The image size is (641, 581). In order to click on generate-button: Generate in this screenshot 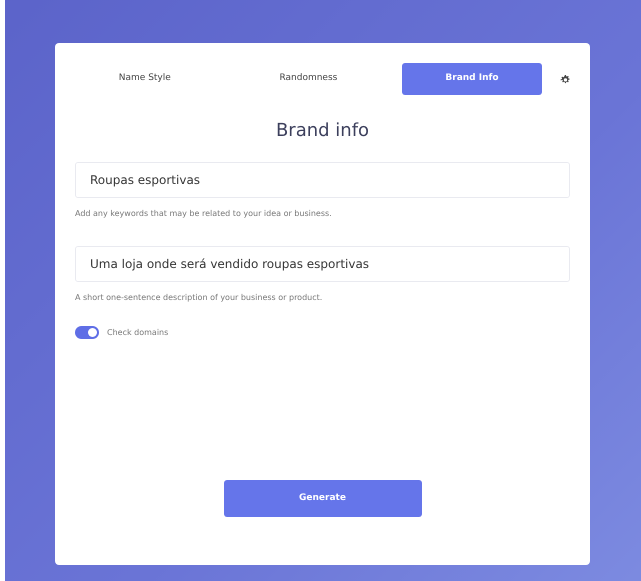, I will do `click(323, 498)`.